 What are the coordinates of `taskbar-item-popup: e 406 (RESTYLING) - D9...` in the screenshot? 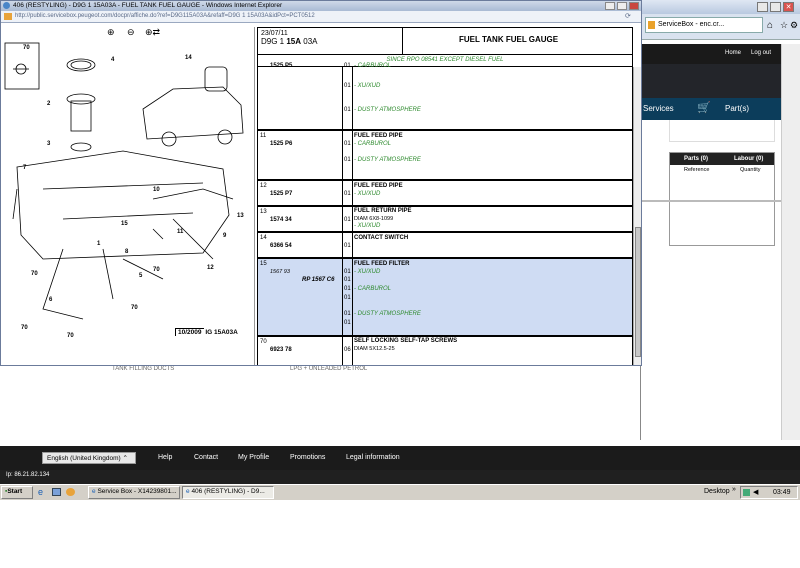 It's located at (228, 492).